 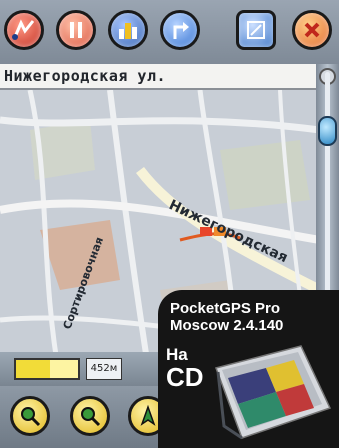 I want to click on gps-signal-meter, so click(x=47, y=369).